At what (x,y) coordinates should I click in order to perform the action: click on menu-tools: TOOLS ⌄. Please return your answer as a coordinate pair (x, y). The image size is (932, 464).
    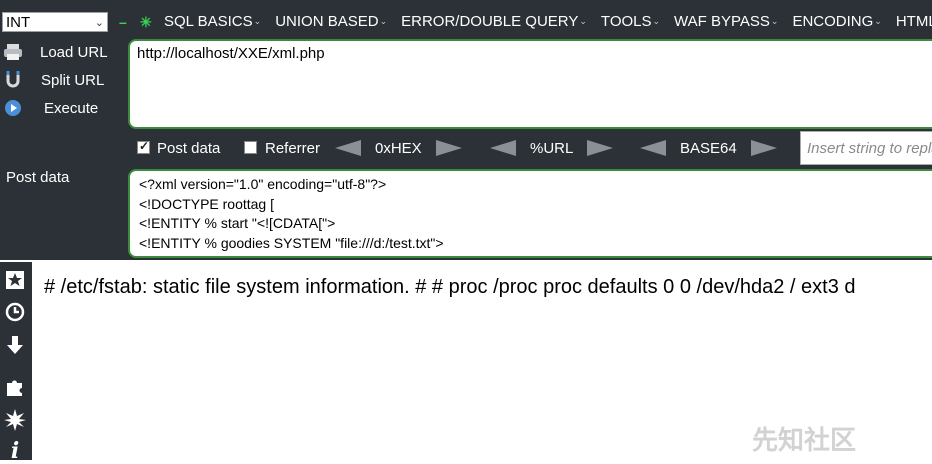
    Looking at the image, I should click on (630, 21).